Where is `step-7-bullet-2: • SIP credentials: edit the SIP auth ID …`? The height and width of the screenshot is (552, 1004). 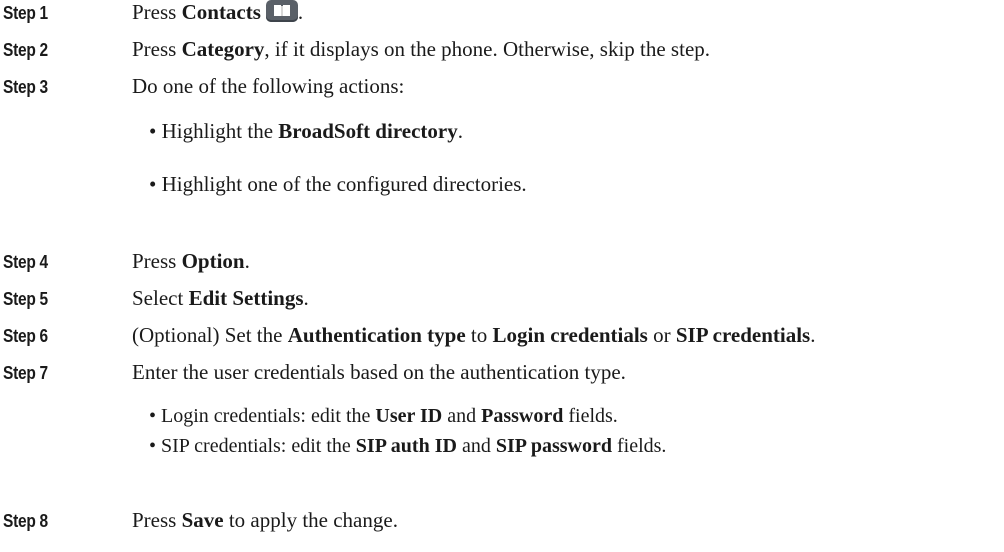 step-7-bullet-2: • SIP credentials: edit the SIP auth ID … is located at coordinates (407, 446).